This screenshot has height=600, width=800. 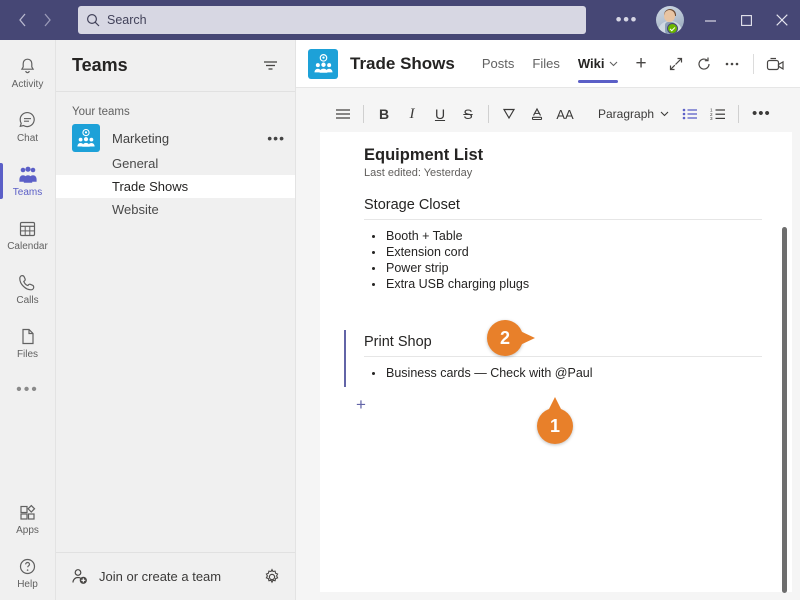 I want to click on sidebar-item-label: Files, so click(x=27, y=354).